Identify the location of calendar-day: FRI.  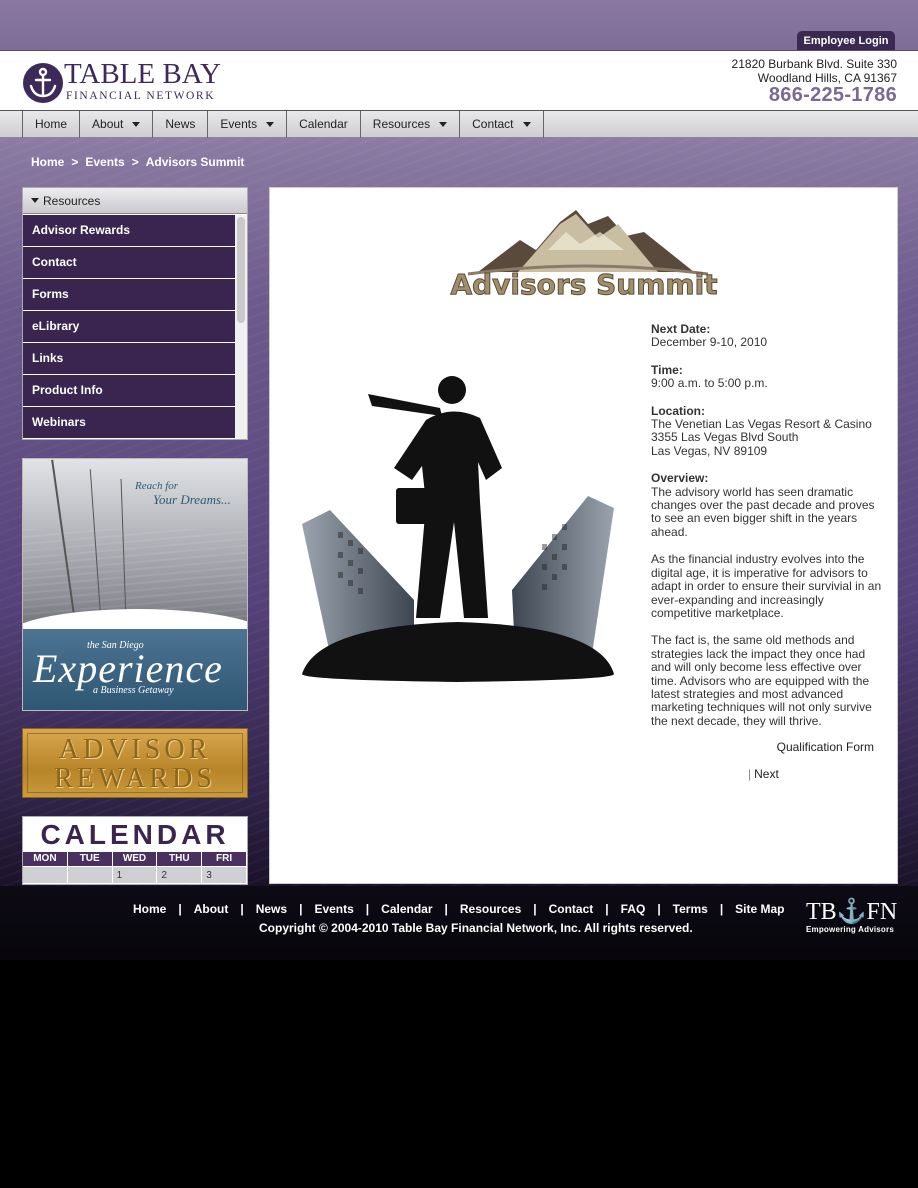
(224, 859).